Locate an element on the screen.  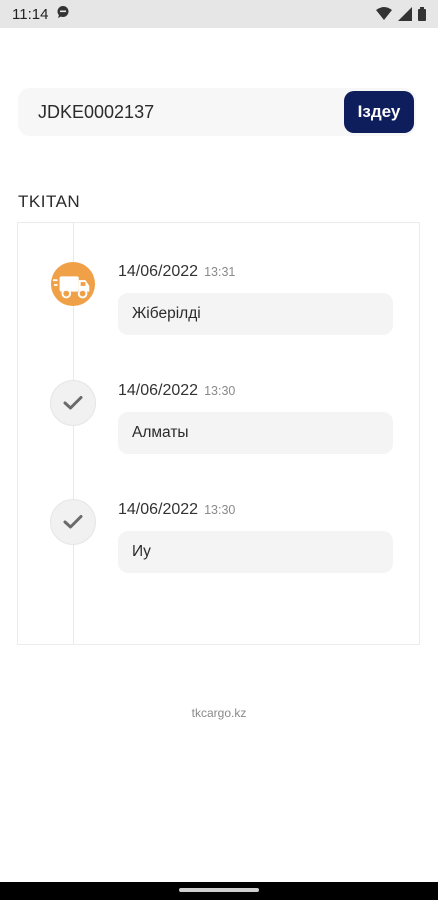
home-gesture-handle is located at coordinates (219, 890).